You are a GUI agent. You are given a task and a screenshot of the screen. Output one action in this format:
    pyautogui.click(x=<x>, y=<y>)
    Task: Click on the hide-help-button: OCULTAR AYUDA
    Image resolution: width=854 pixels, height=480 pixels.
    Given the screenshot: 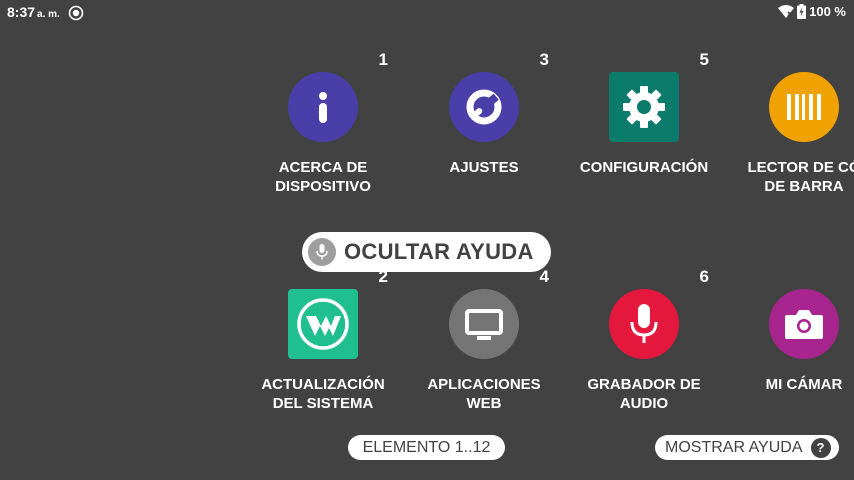 What is the action you would take?
    pyautogui.click(x=426, y=252)
    